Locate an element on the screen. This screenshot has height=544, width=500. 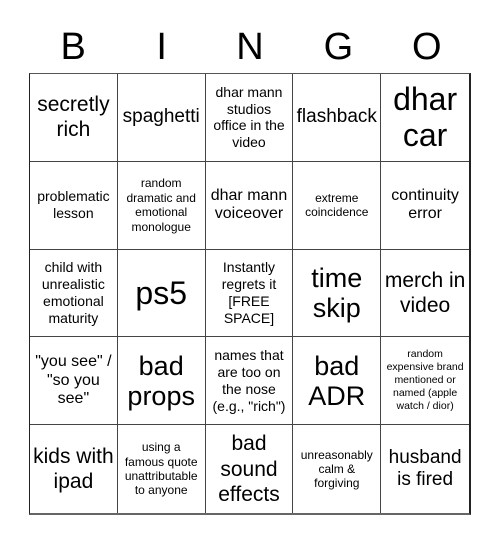
bingo-cell-r2c2: random dramatic and emotional monologue is located at coordinates (161, 205).